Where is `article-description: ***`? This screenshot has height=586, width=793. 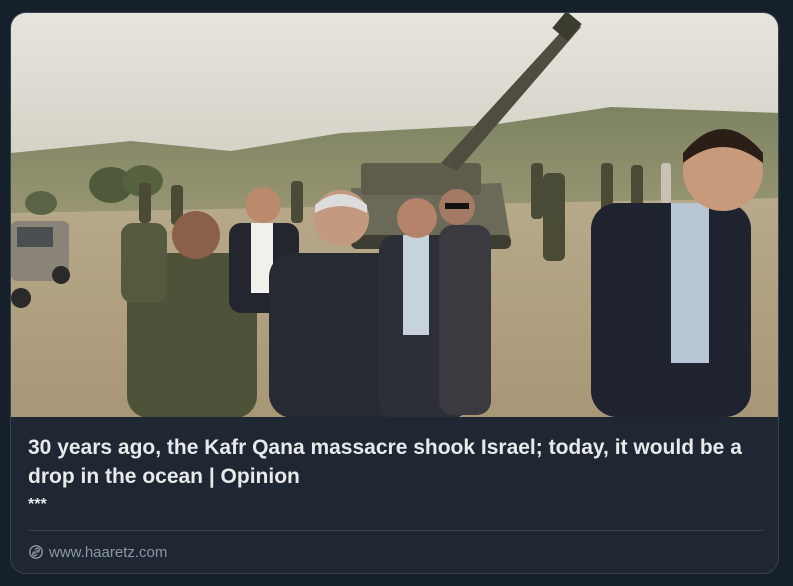 article-description: *** is located at coordinates (37, 504).